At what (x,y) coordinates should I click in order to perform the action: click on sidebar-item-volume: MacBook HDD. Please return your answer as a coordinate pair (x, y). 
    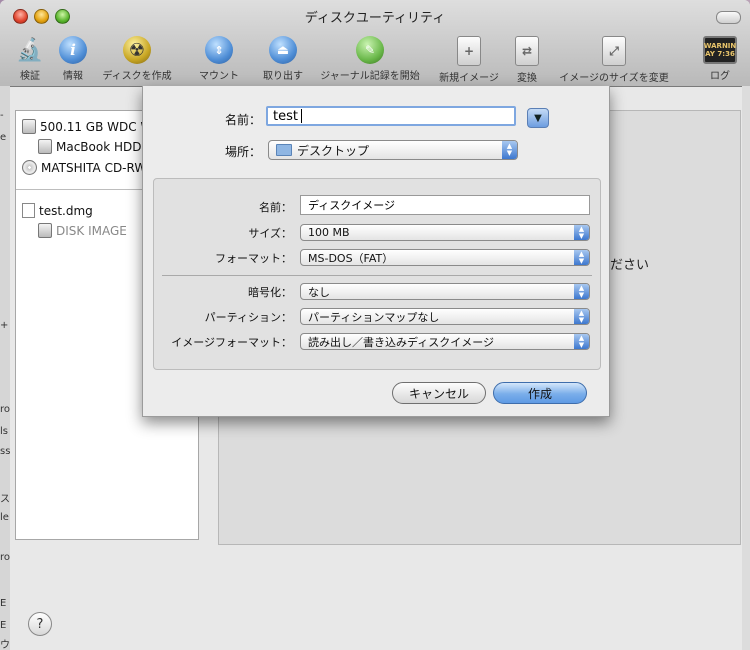
    Looking at the image, I should click on (90, 146).